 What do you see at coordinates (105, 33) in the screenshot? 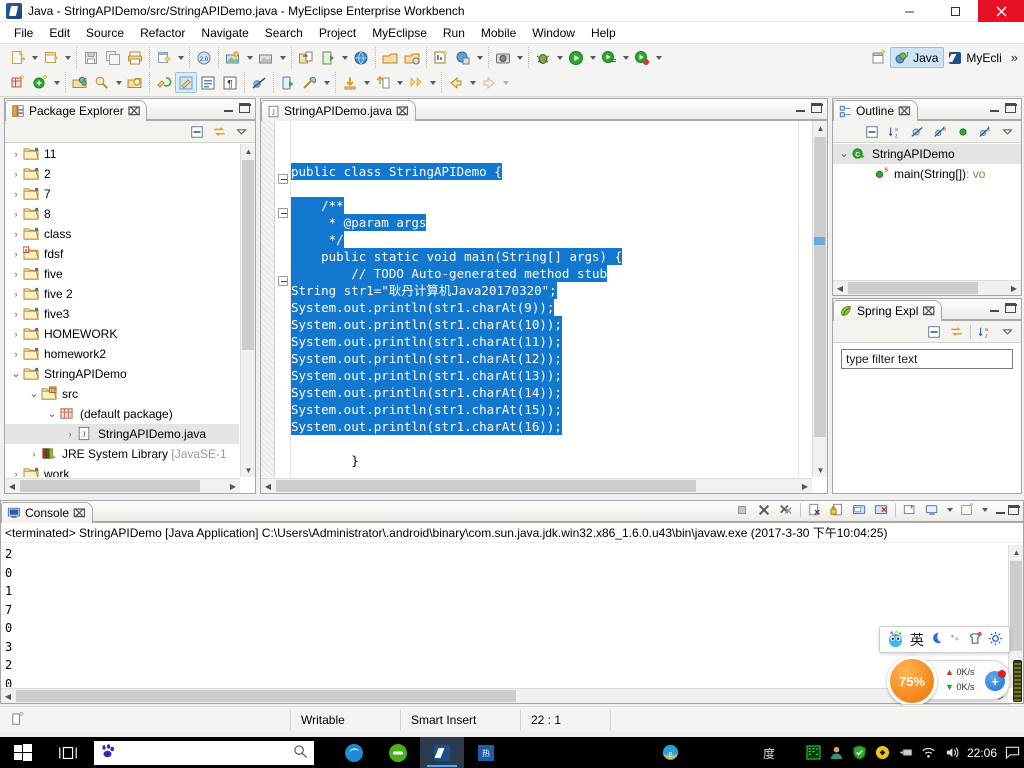
I see `menu-source: Source` at bounding box center [105, 33].